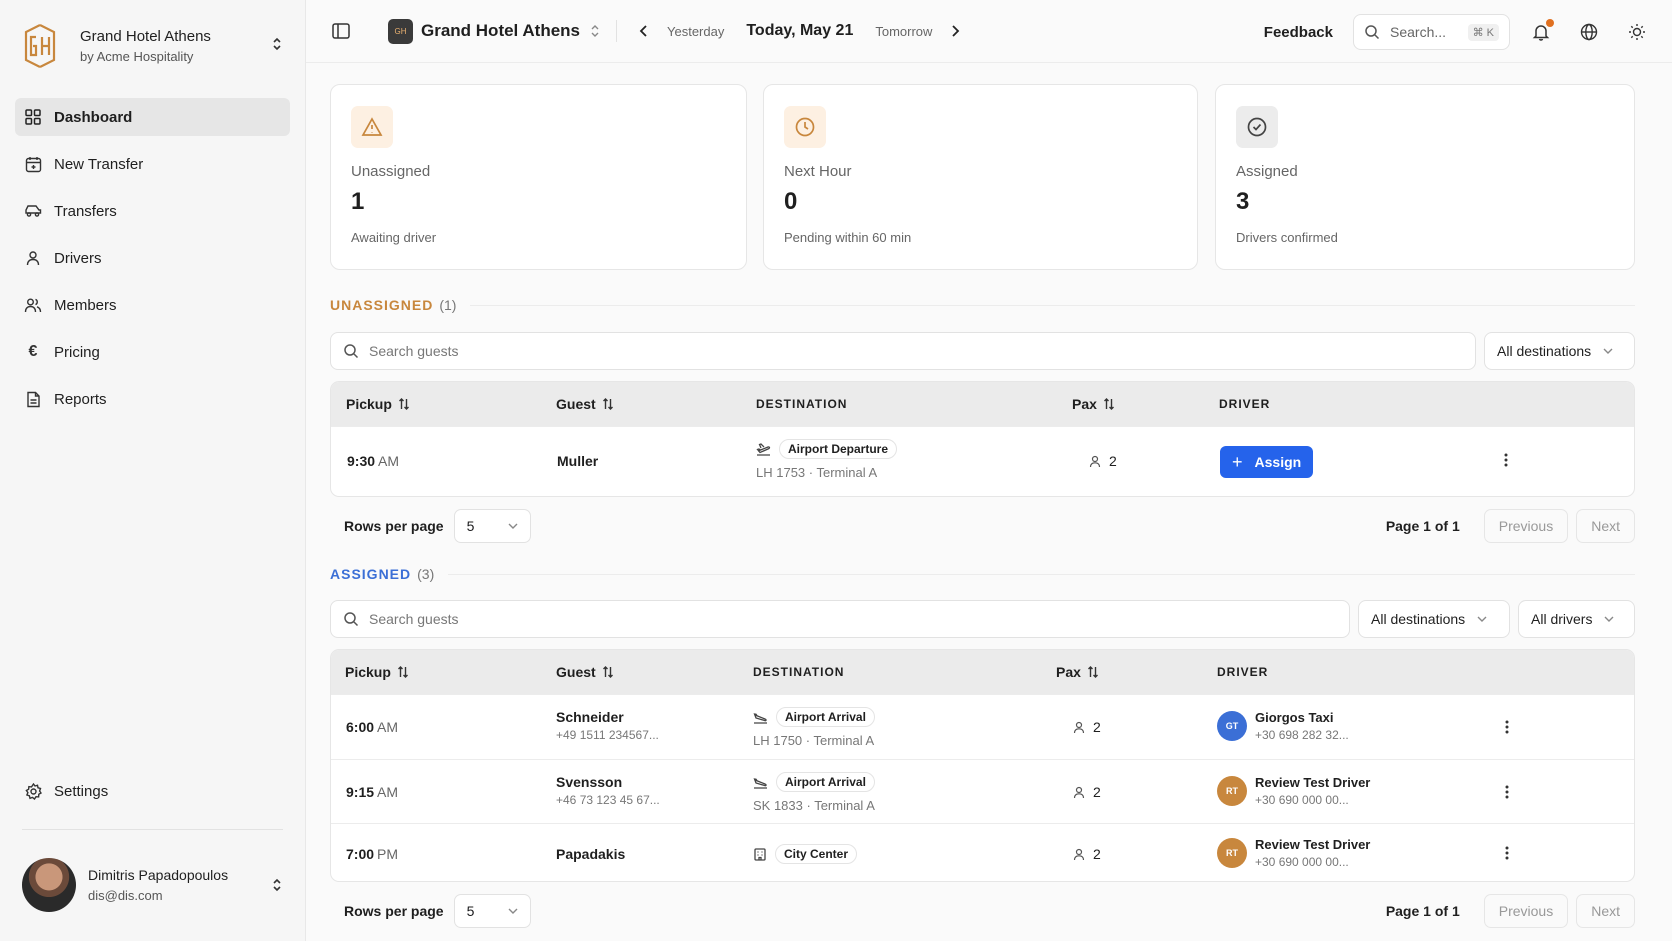 The height and width of the screenshot is (941, 1672). What do you see at coordinates (351, 619) in the screenshot?
I see `search-icon` at bounding box center [351, 619].